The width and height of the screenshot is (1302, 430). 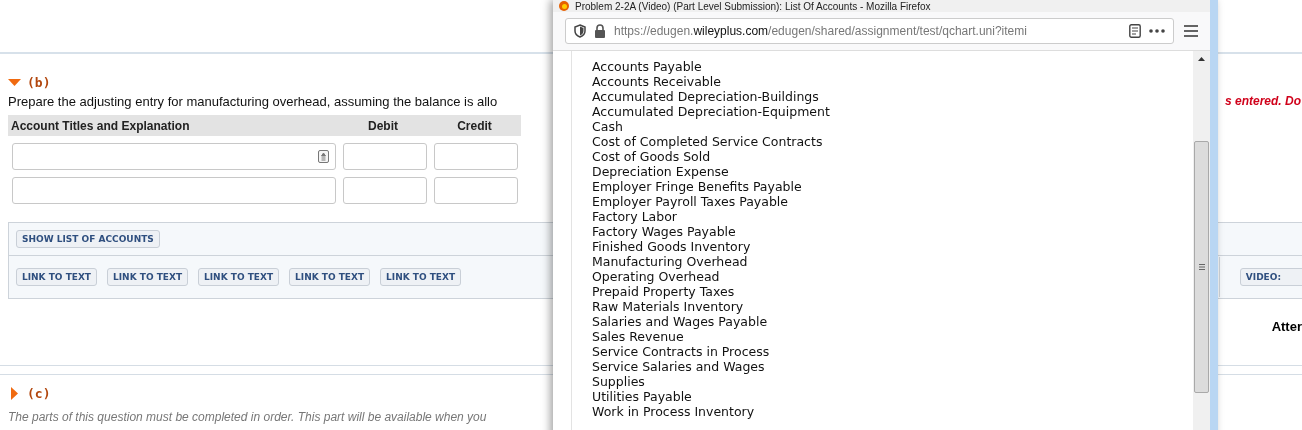 I want to click on part-label: (c), so click(x=39, y=393).